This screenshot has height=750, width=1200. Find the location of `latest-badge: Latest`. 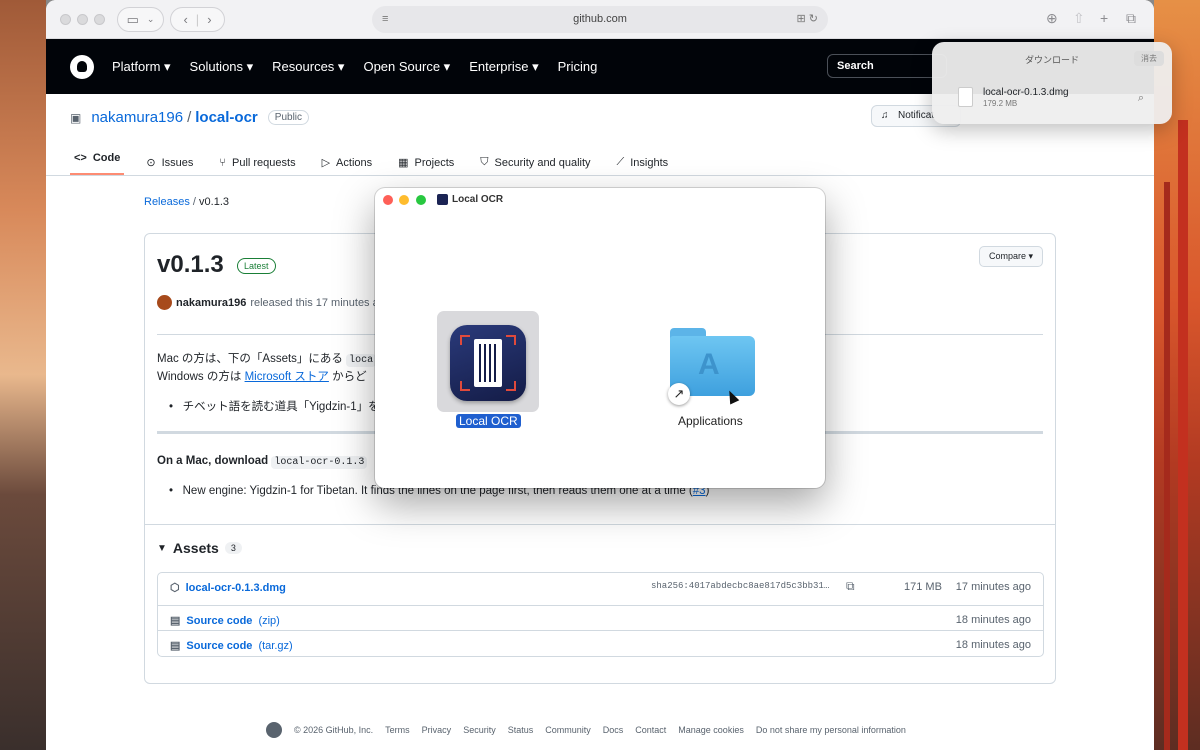

latest-badge: Latest is located at coordinates (256, 266).